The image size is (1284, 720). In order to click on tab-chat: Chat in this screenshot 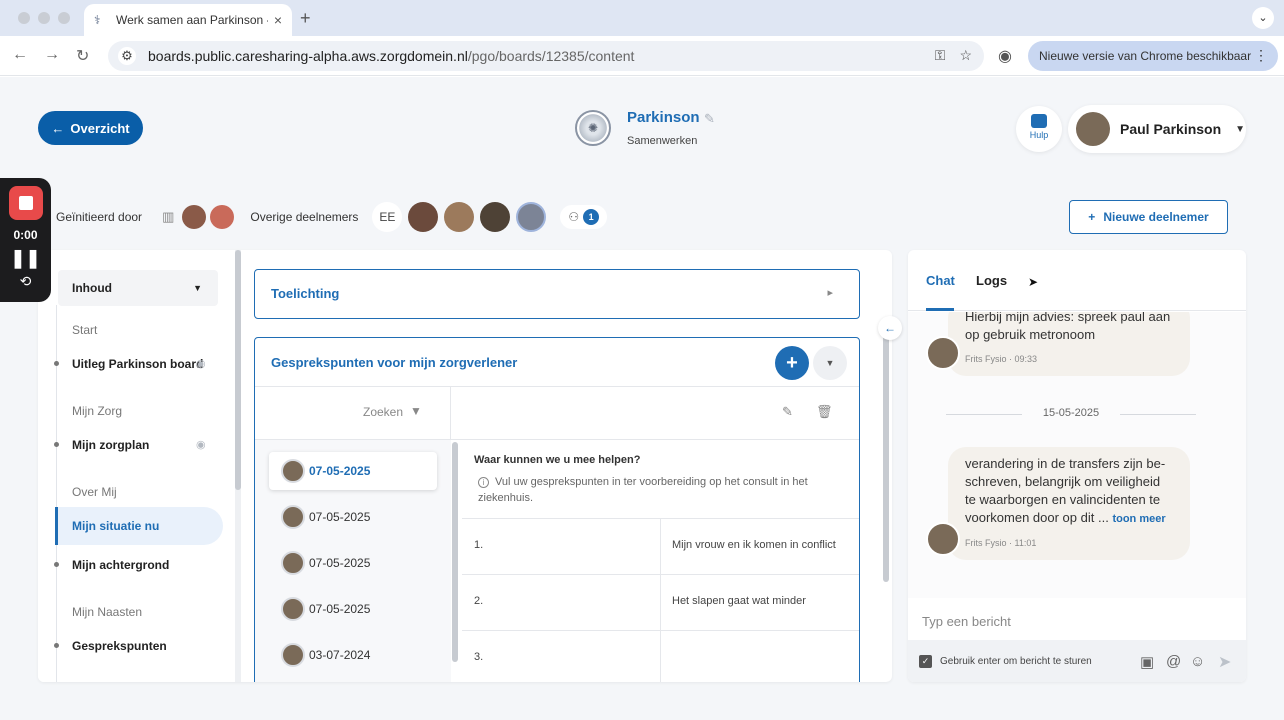, I will do `click(940, 280)`.